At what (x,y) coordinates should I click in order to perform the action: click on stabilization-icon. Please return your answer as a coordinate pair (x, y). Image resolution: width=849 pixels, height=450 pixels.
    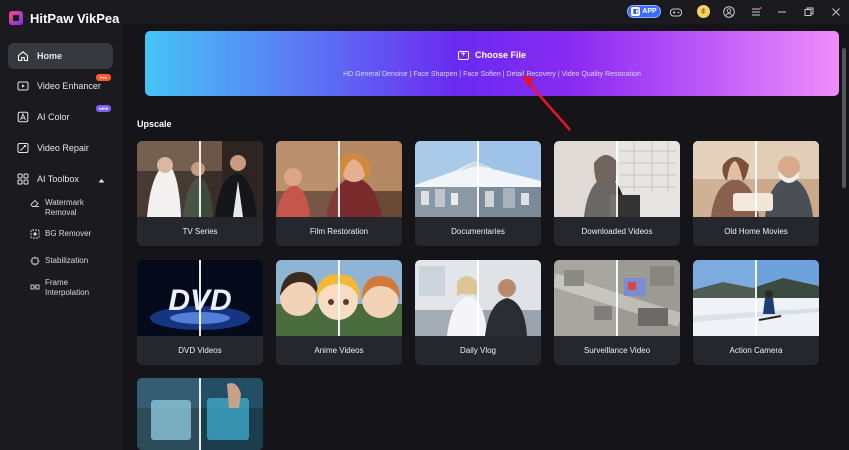
    Looking at the image, I should click on (35, 261).